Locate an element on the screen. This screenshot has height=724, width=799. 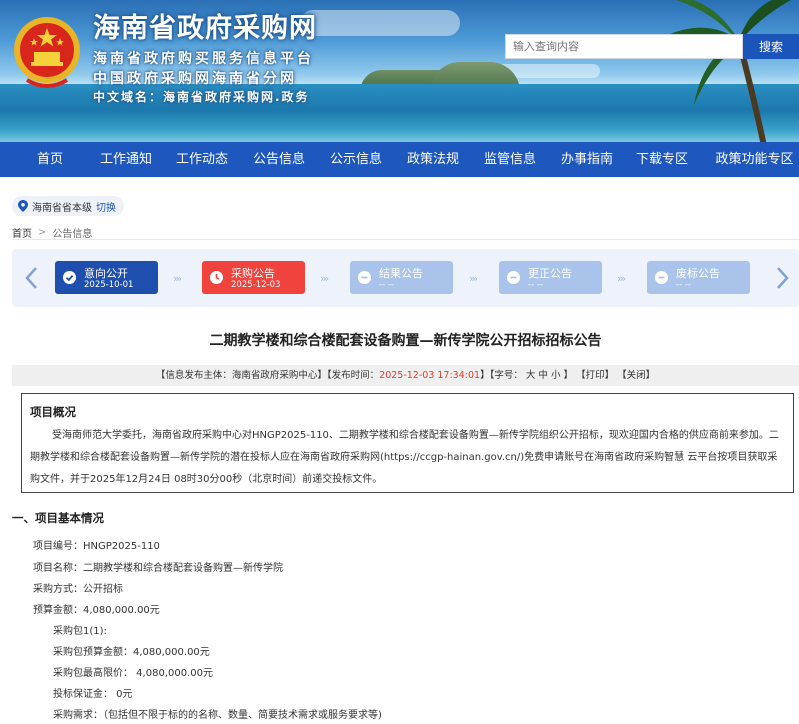
overview-heading: 项目概况 is located at coordinates (53, 412).